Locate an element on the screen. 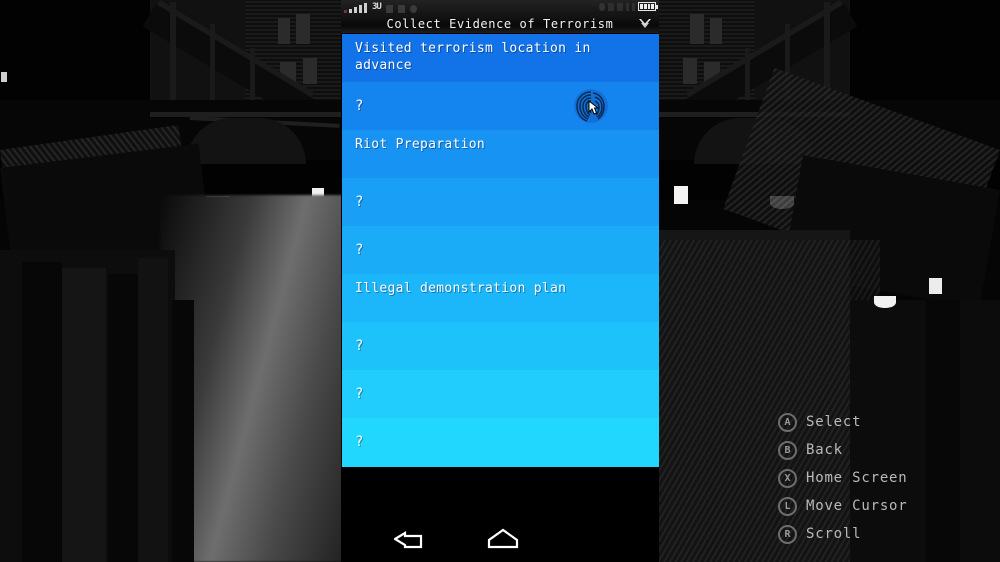 This screenshot has height=562, width=1000. evidence-row-label: Riot Preparation is located at coordinates (420, 144).